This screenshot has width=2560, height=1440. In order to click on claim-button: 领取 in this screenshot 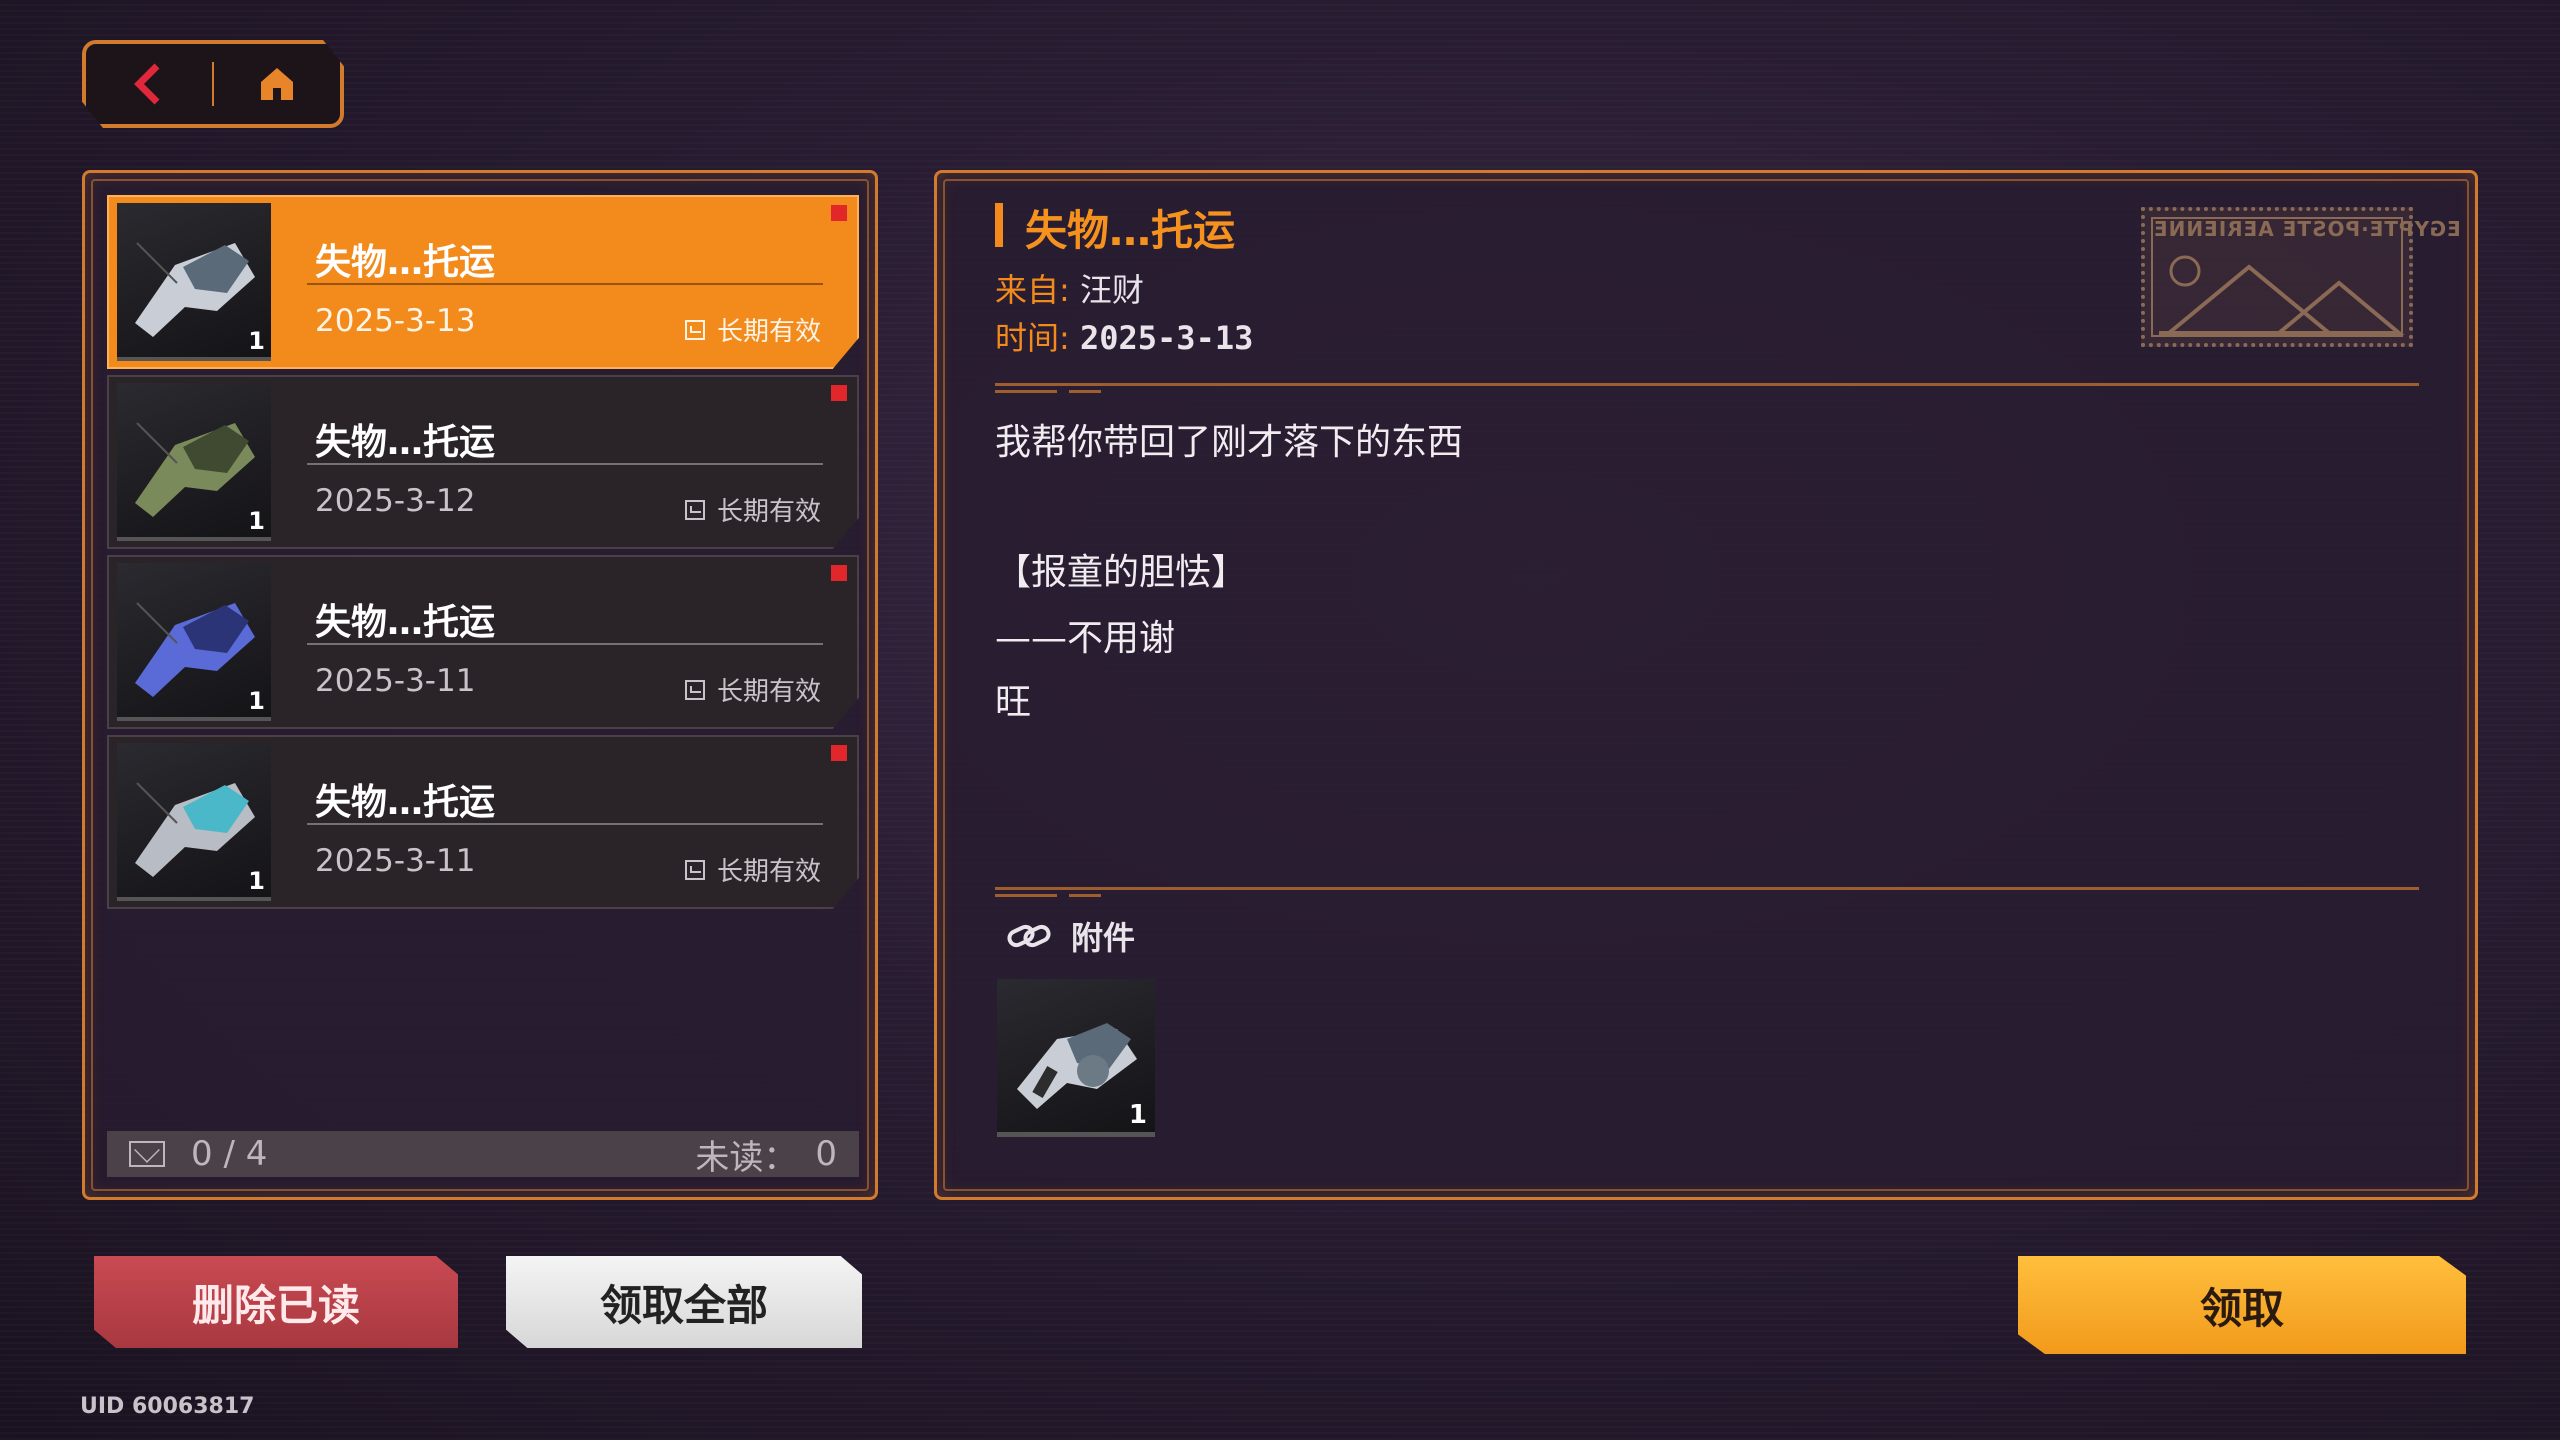, I will do `click(2242, 1305)`.